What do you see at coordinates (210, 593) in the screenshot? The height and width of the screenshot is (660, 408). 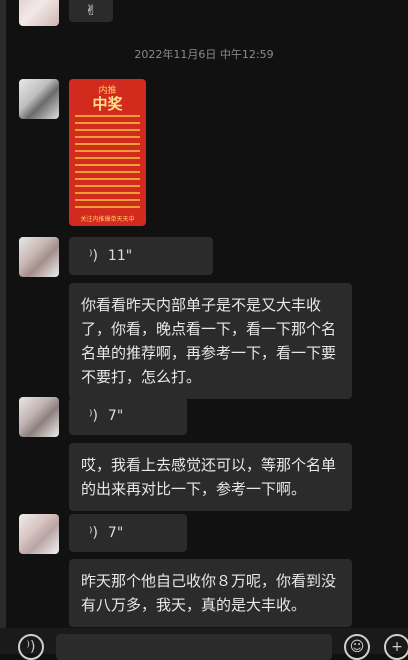 I see `text-message: 昨天那个他自己收你８万呢，你看到没有八万多，我天，真的是大丰收。` at bounding box center [210, 593].